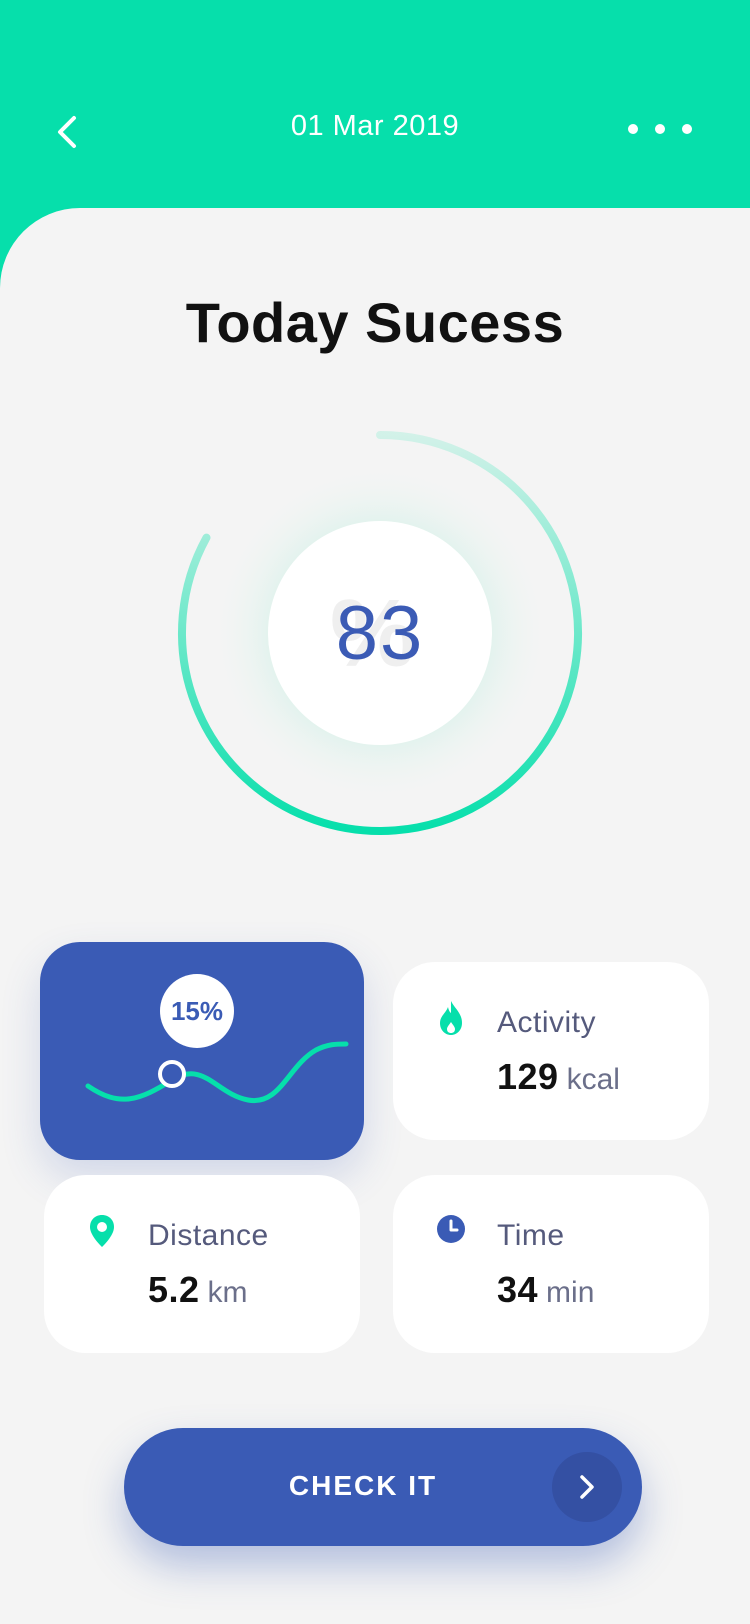 Image resolution: width=750 pixels, height=1624 pixels. I want to click on distance-label: Distance, so click(208, 1235).